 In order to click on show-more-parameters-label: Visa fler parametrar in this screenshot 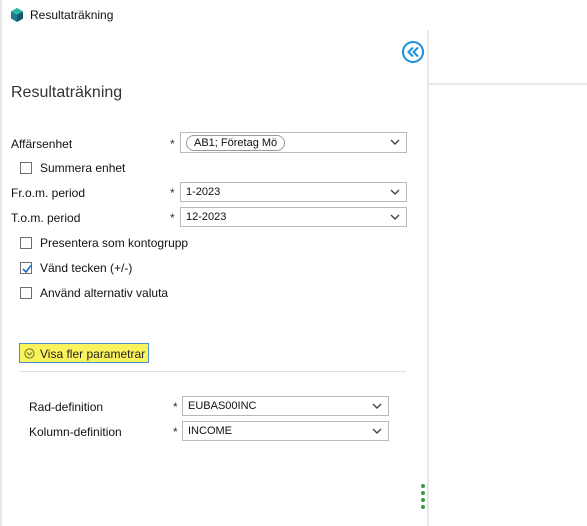, I will do `click(93, 354)`.